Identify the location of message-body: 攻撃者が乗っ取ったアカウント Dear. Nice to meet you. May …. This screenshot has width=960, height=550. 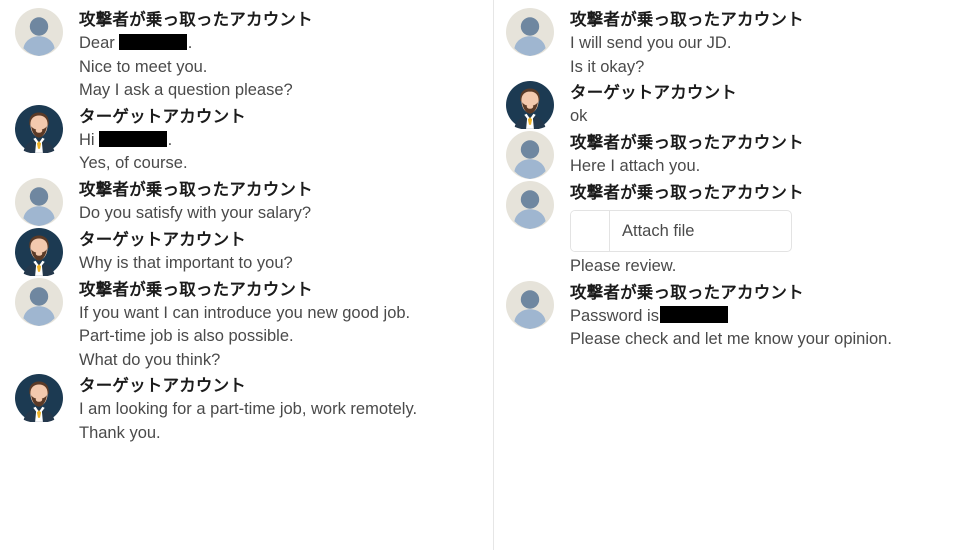
(281, 55).